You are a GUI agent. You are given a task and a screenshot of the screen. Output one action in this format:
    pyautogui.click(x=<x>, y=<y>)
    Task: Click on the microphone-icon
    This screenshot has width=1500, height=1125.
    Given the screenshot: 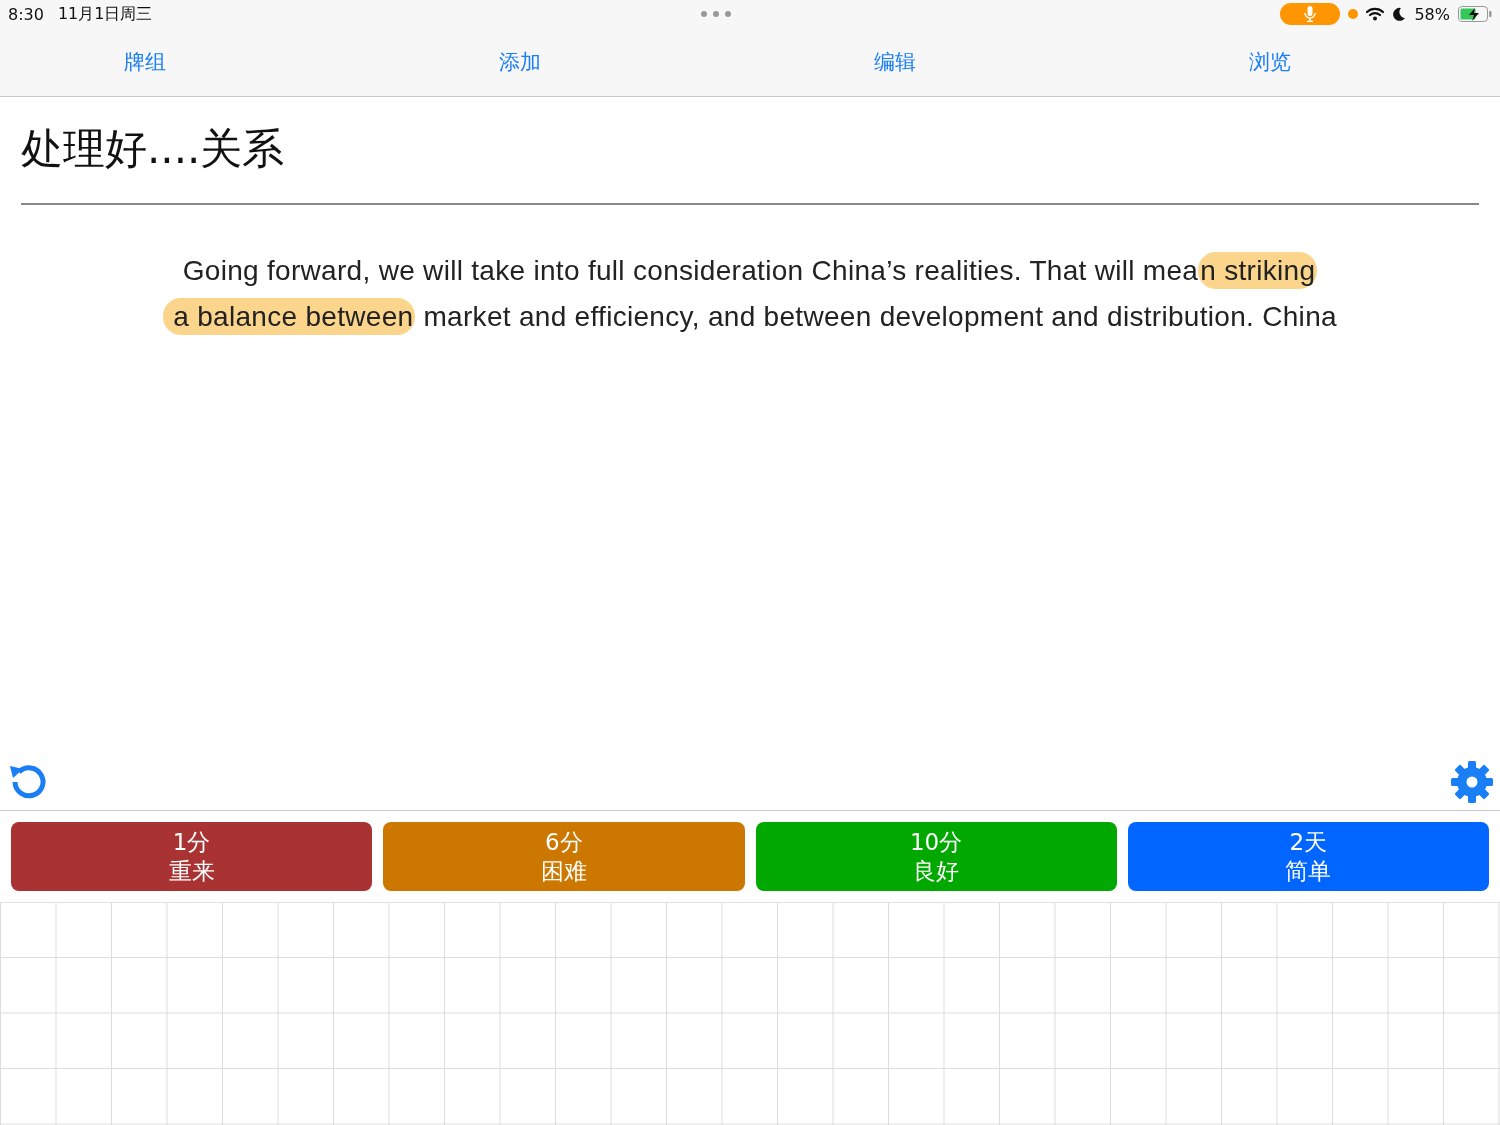 What is the action you would take?
    pyautogui.click(x=1310, y=14)
    